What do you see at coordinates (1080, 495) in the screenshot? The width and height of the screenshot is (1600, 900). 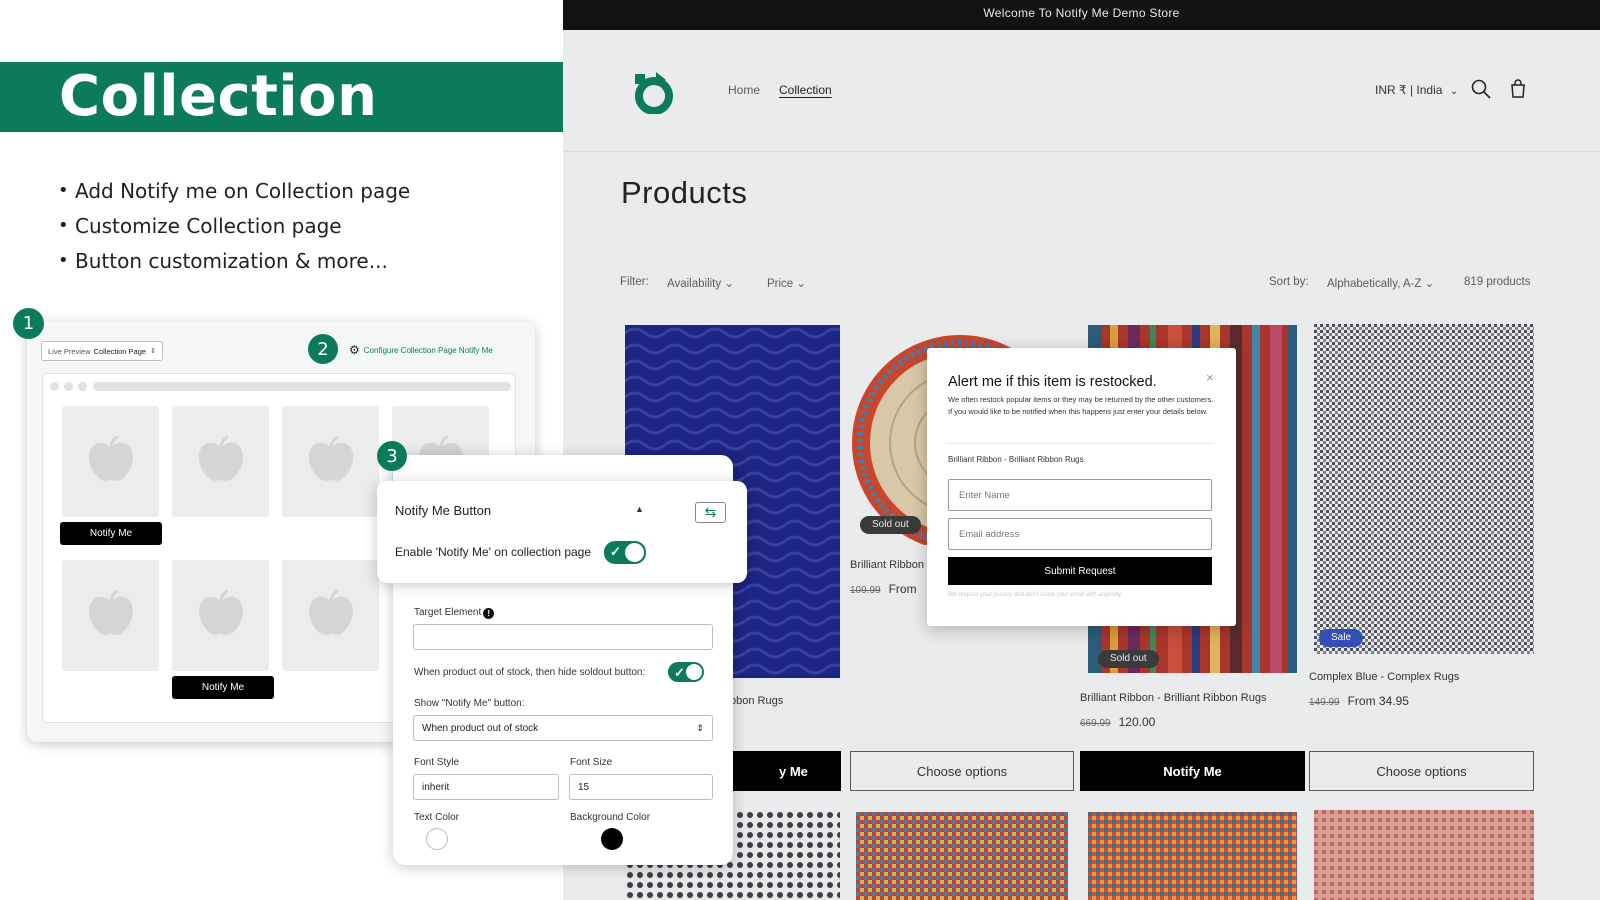 I see `name-input: Enter Name` at bounding box center [1080, 495].